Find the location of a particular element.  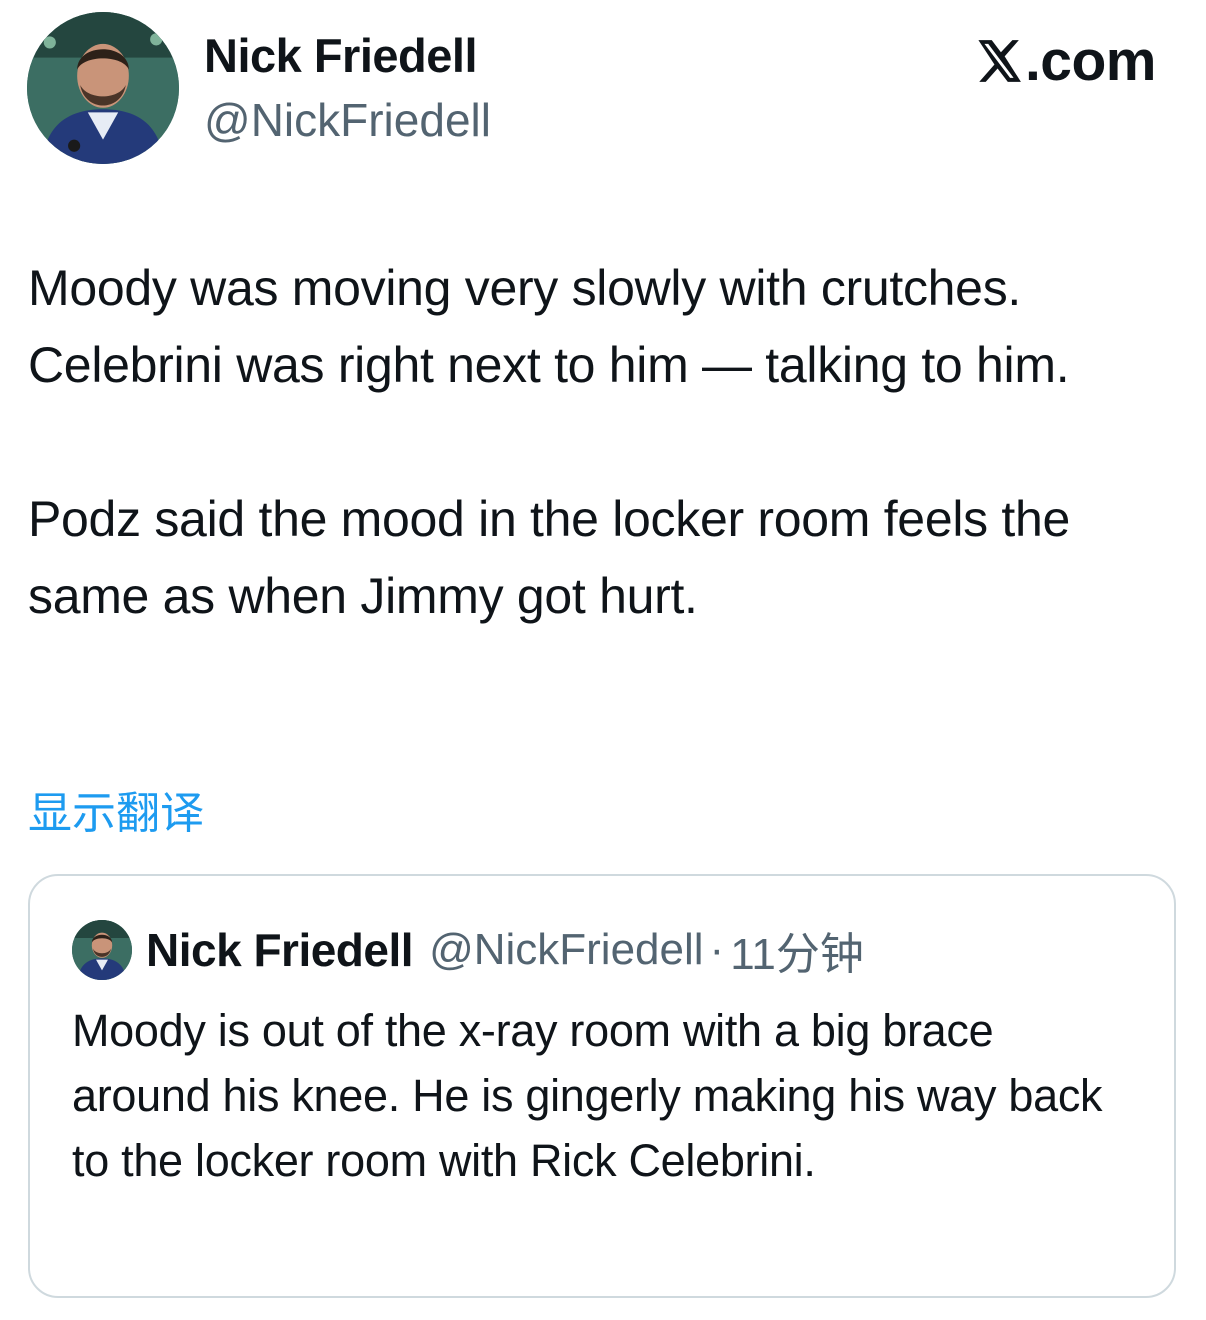

tweet-header: Nick Friedell @NickFriedell .com is located at coordinates (603, 90).